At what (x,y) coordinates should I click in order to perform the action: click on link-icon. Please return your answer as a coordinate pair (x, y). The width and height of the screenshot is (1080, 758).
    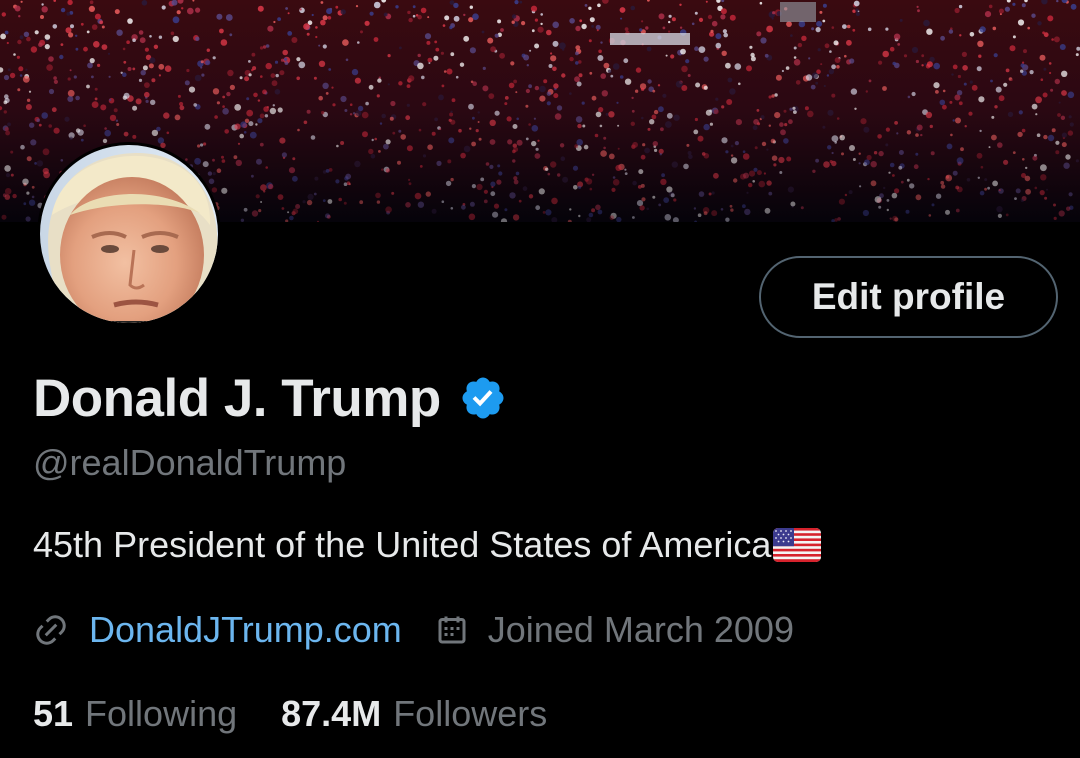
    Looking at the image, I should click on (51, 630).